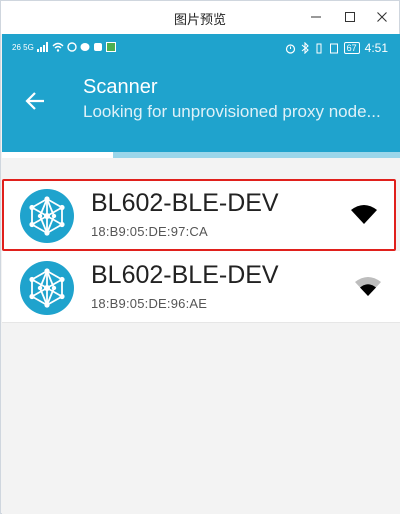 The image size is (400, 514). Describe the element at coordinates (42, 47) in the screenshot. I see `signal-bars-icon` at that location.